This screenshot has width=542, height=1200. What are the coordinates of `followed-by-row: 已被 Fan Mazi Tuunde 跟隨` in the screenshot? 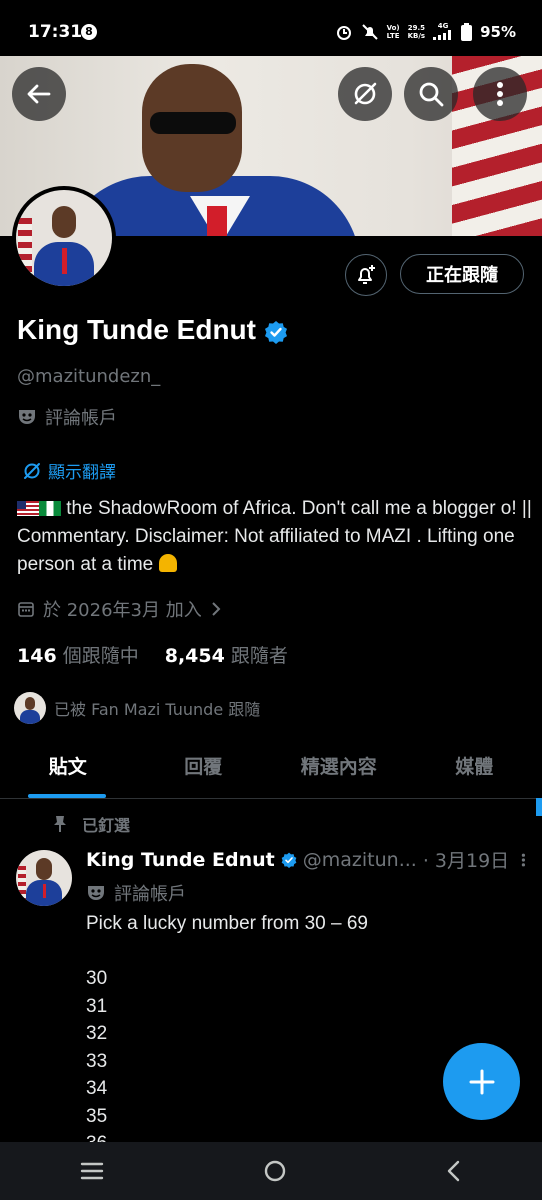 It's located at (137, 708).